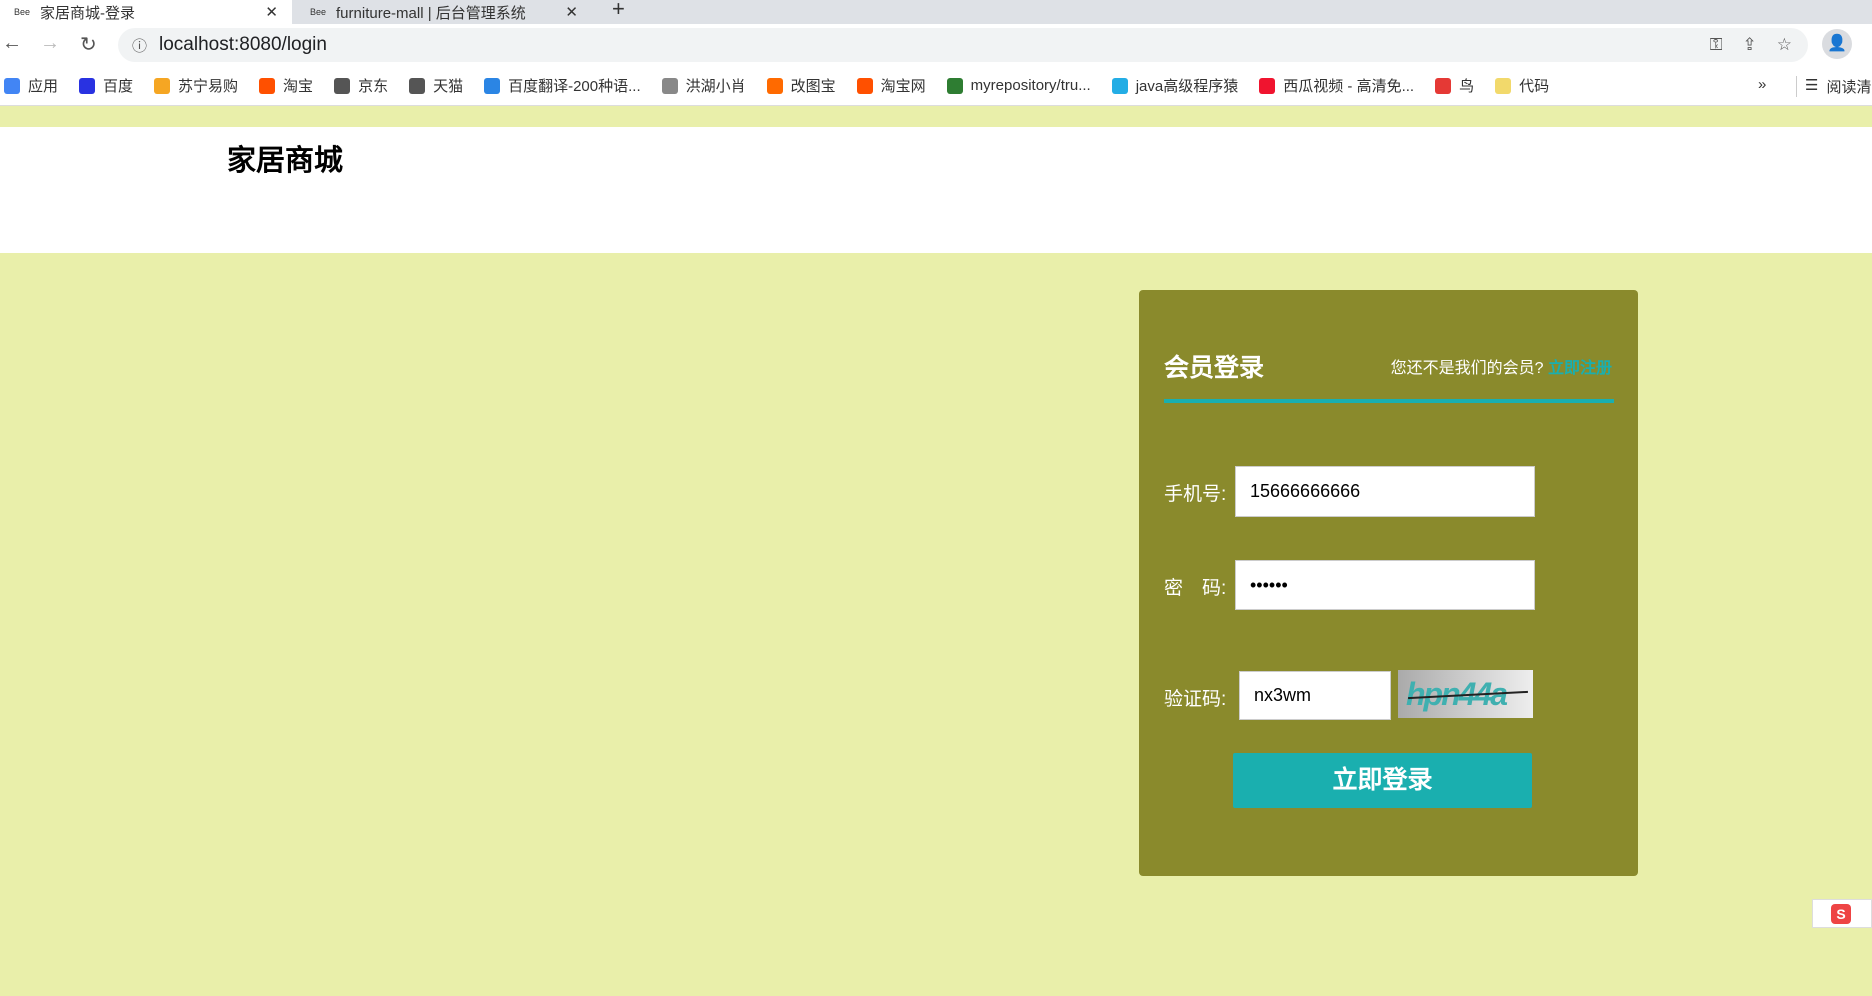 The height and width of the screenshot is (996, 1872). Describe the element at coordinates (1187, 86) in the screenshot. I see `bookmark-label: java高级程序猿` at that location.